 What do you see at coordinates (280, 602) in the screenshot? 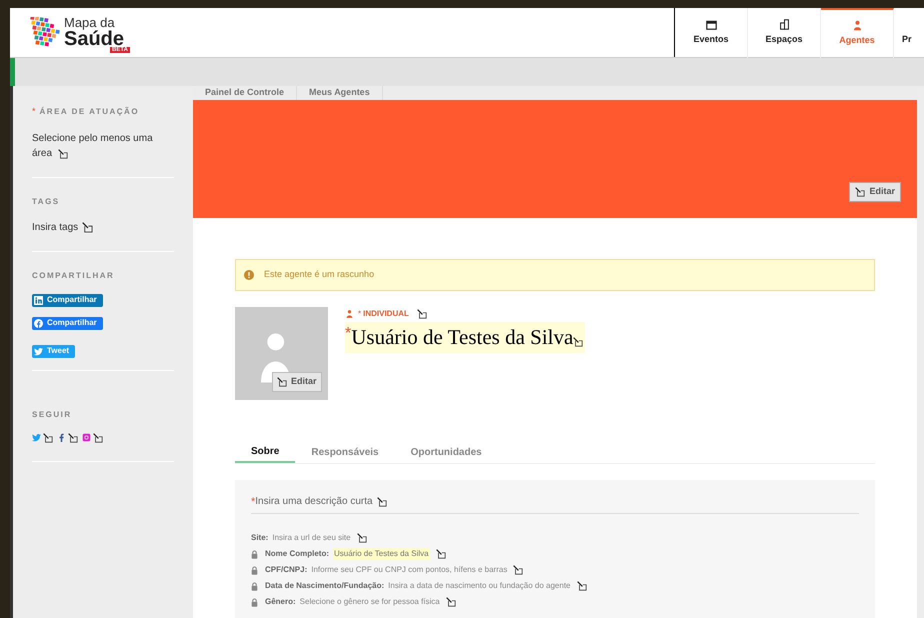
I see `field-label: Gênero:` at bounding box center [280, 602].